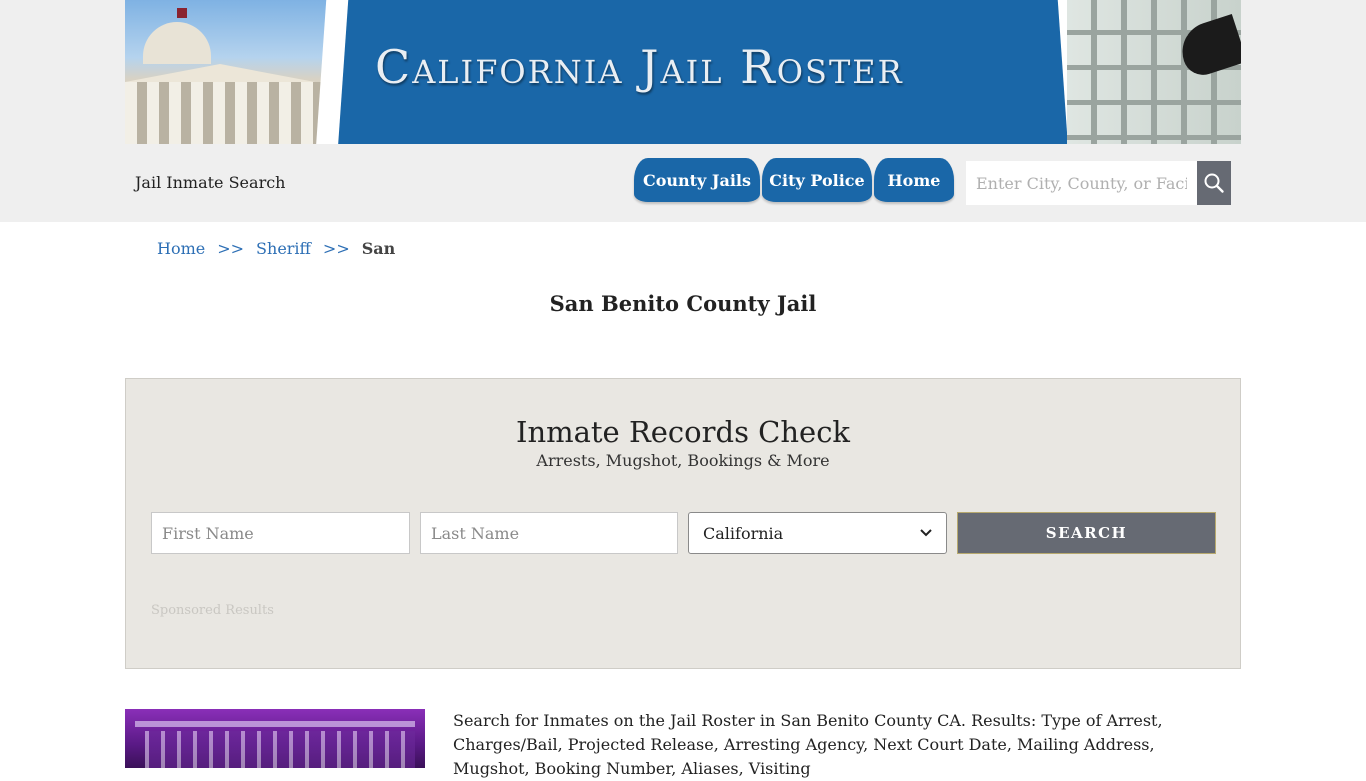  I want to click on site-search, so click(1098, 183).